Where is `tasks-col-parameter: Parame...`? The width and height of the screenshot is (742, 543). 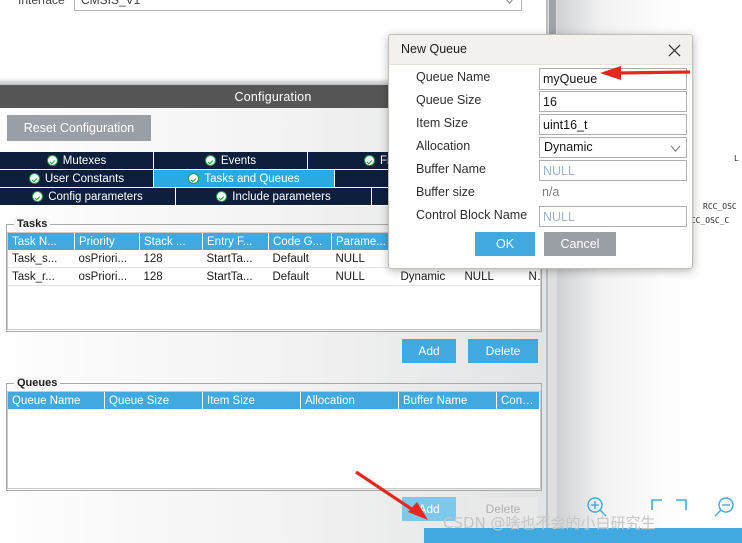
tasks-col-parameter: Parame... is located at coordinates (364, 241).